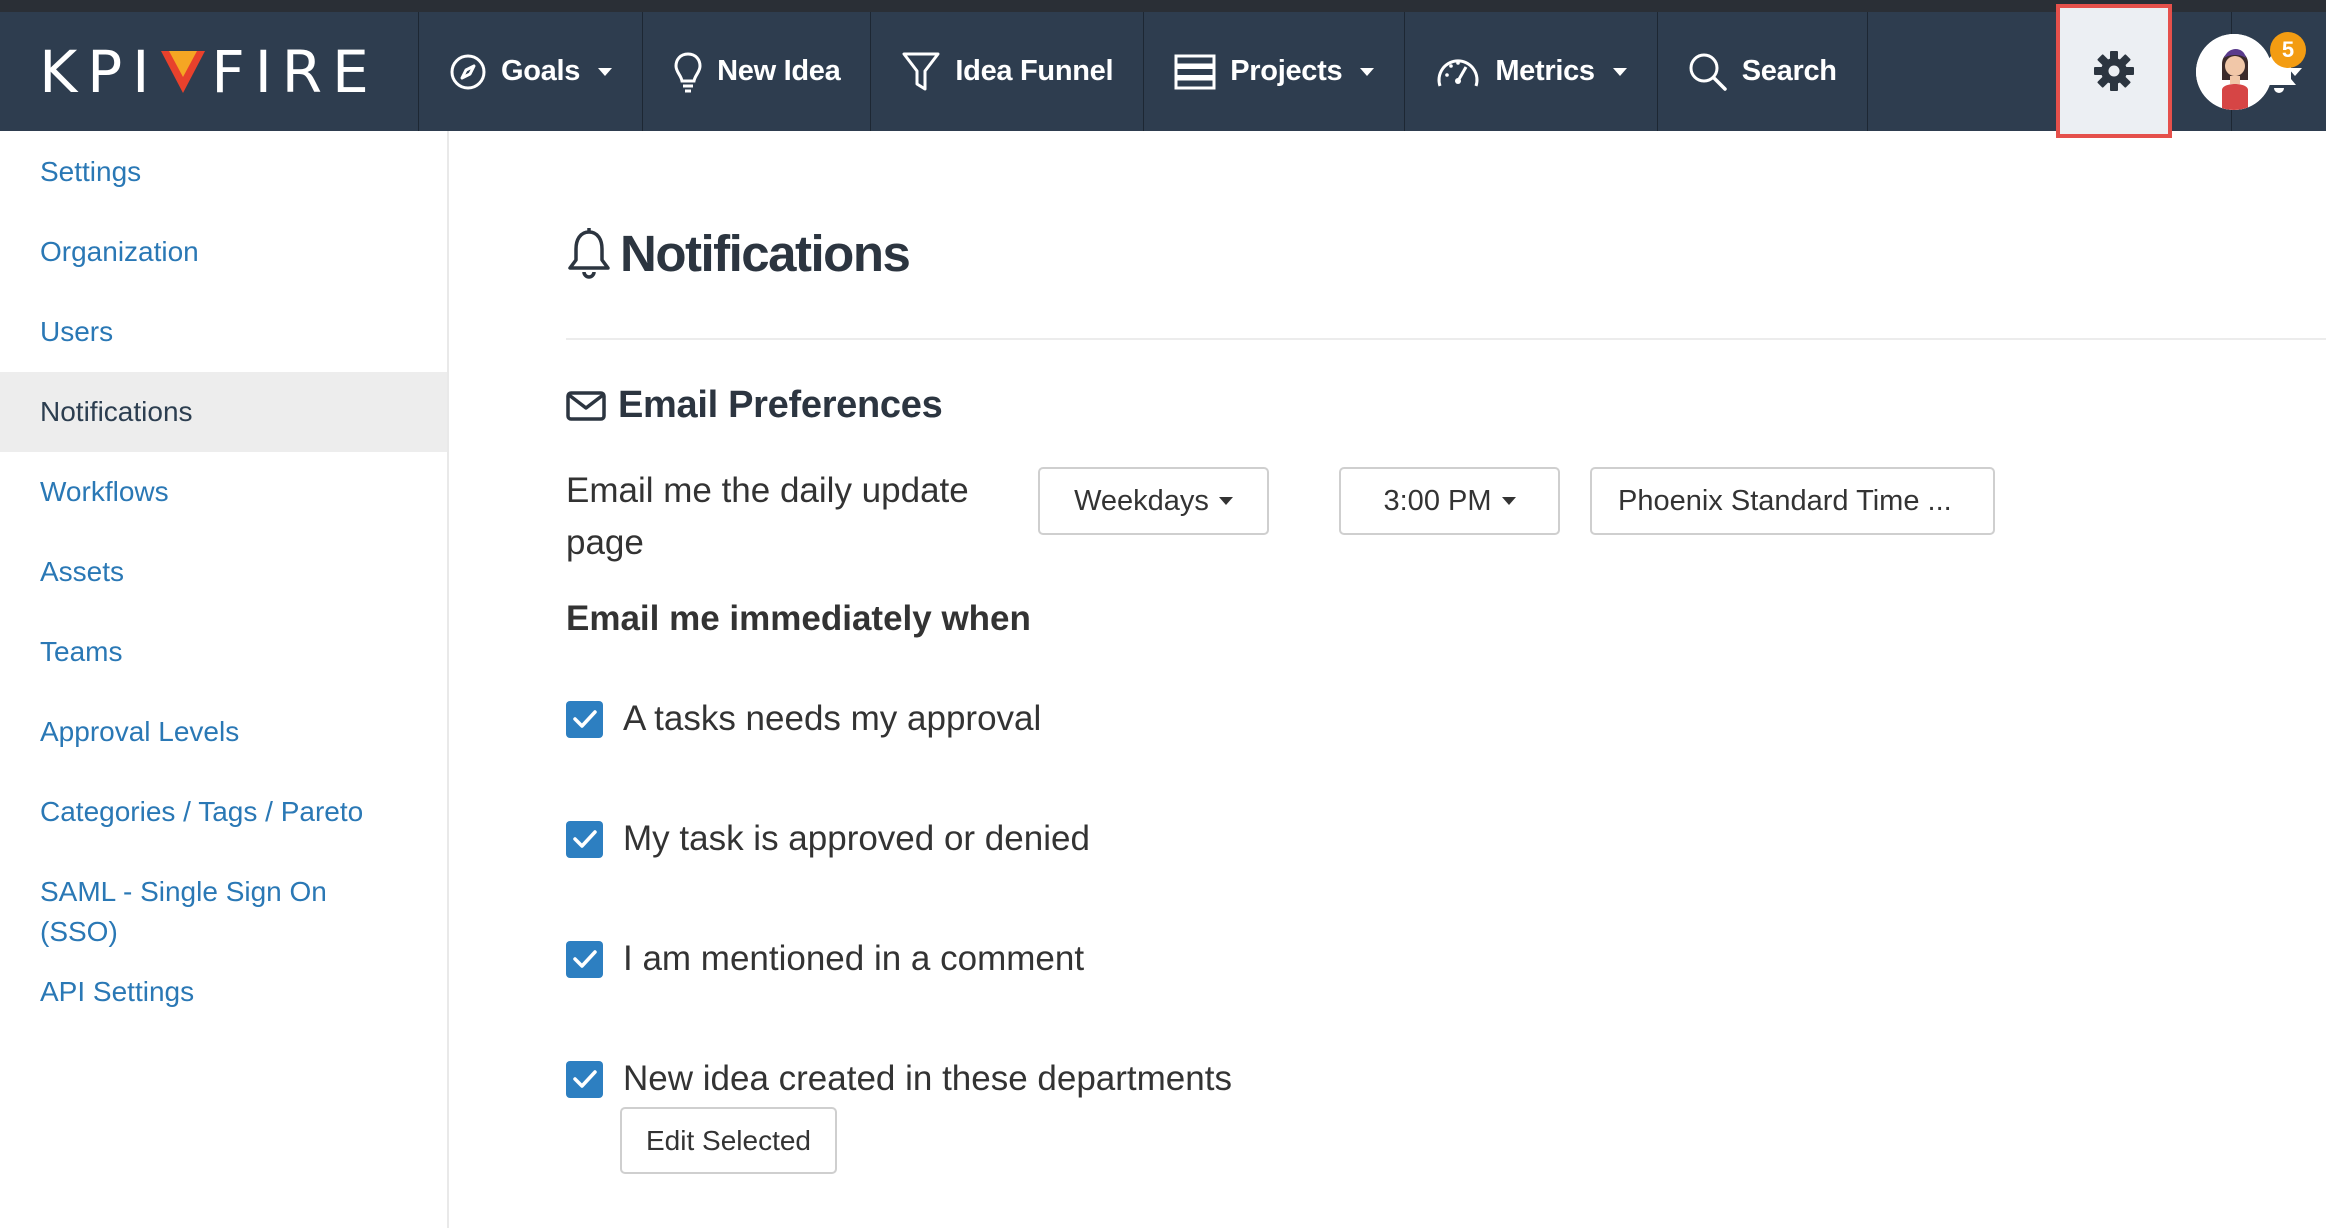 The image size is (2326, 1228). What do you see at coordinates (586, 405) in the screenshot?
I see `envelope-icon` at bounding box center [586, 405].